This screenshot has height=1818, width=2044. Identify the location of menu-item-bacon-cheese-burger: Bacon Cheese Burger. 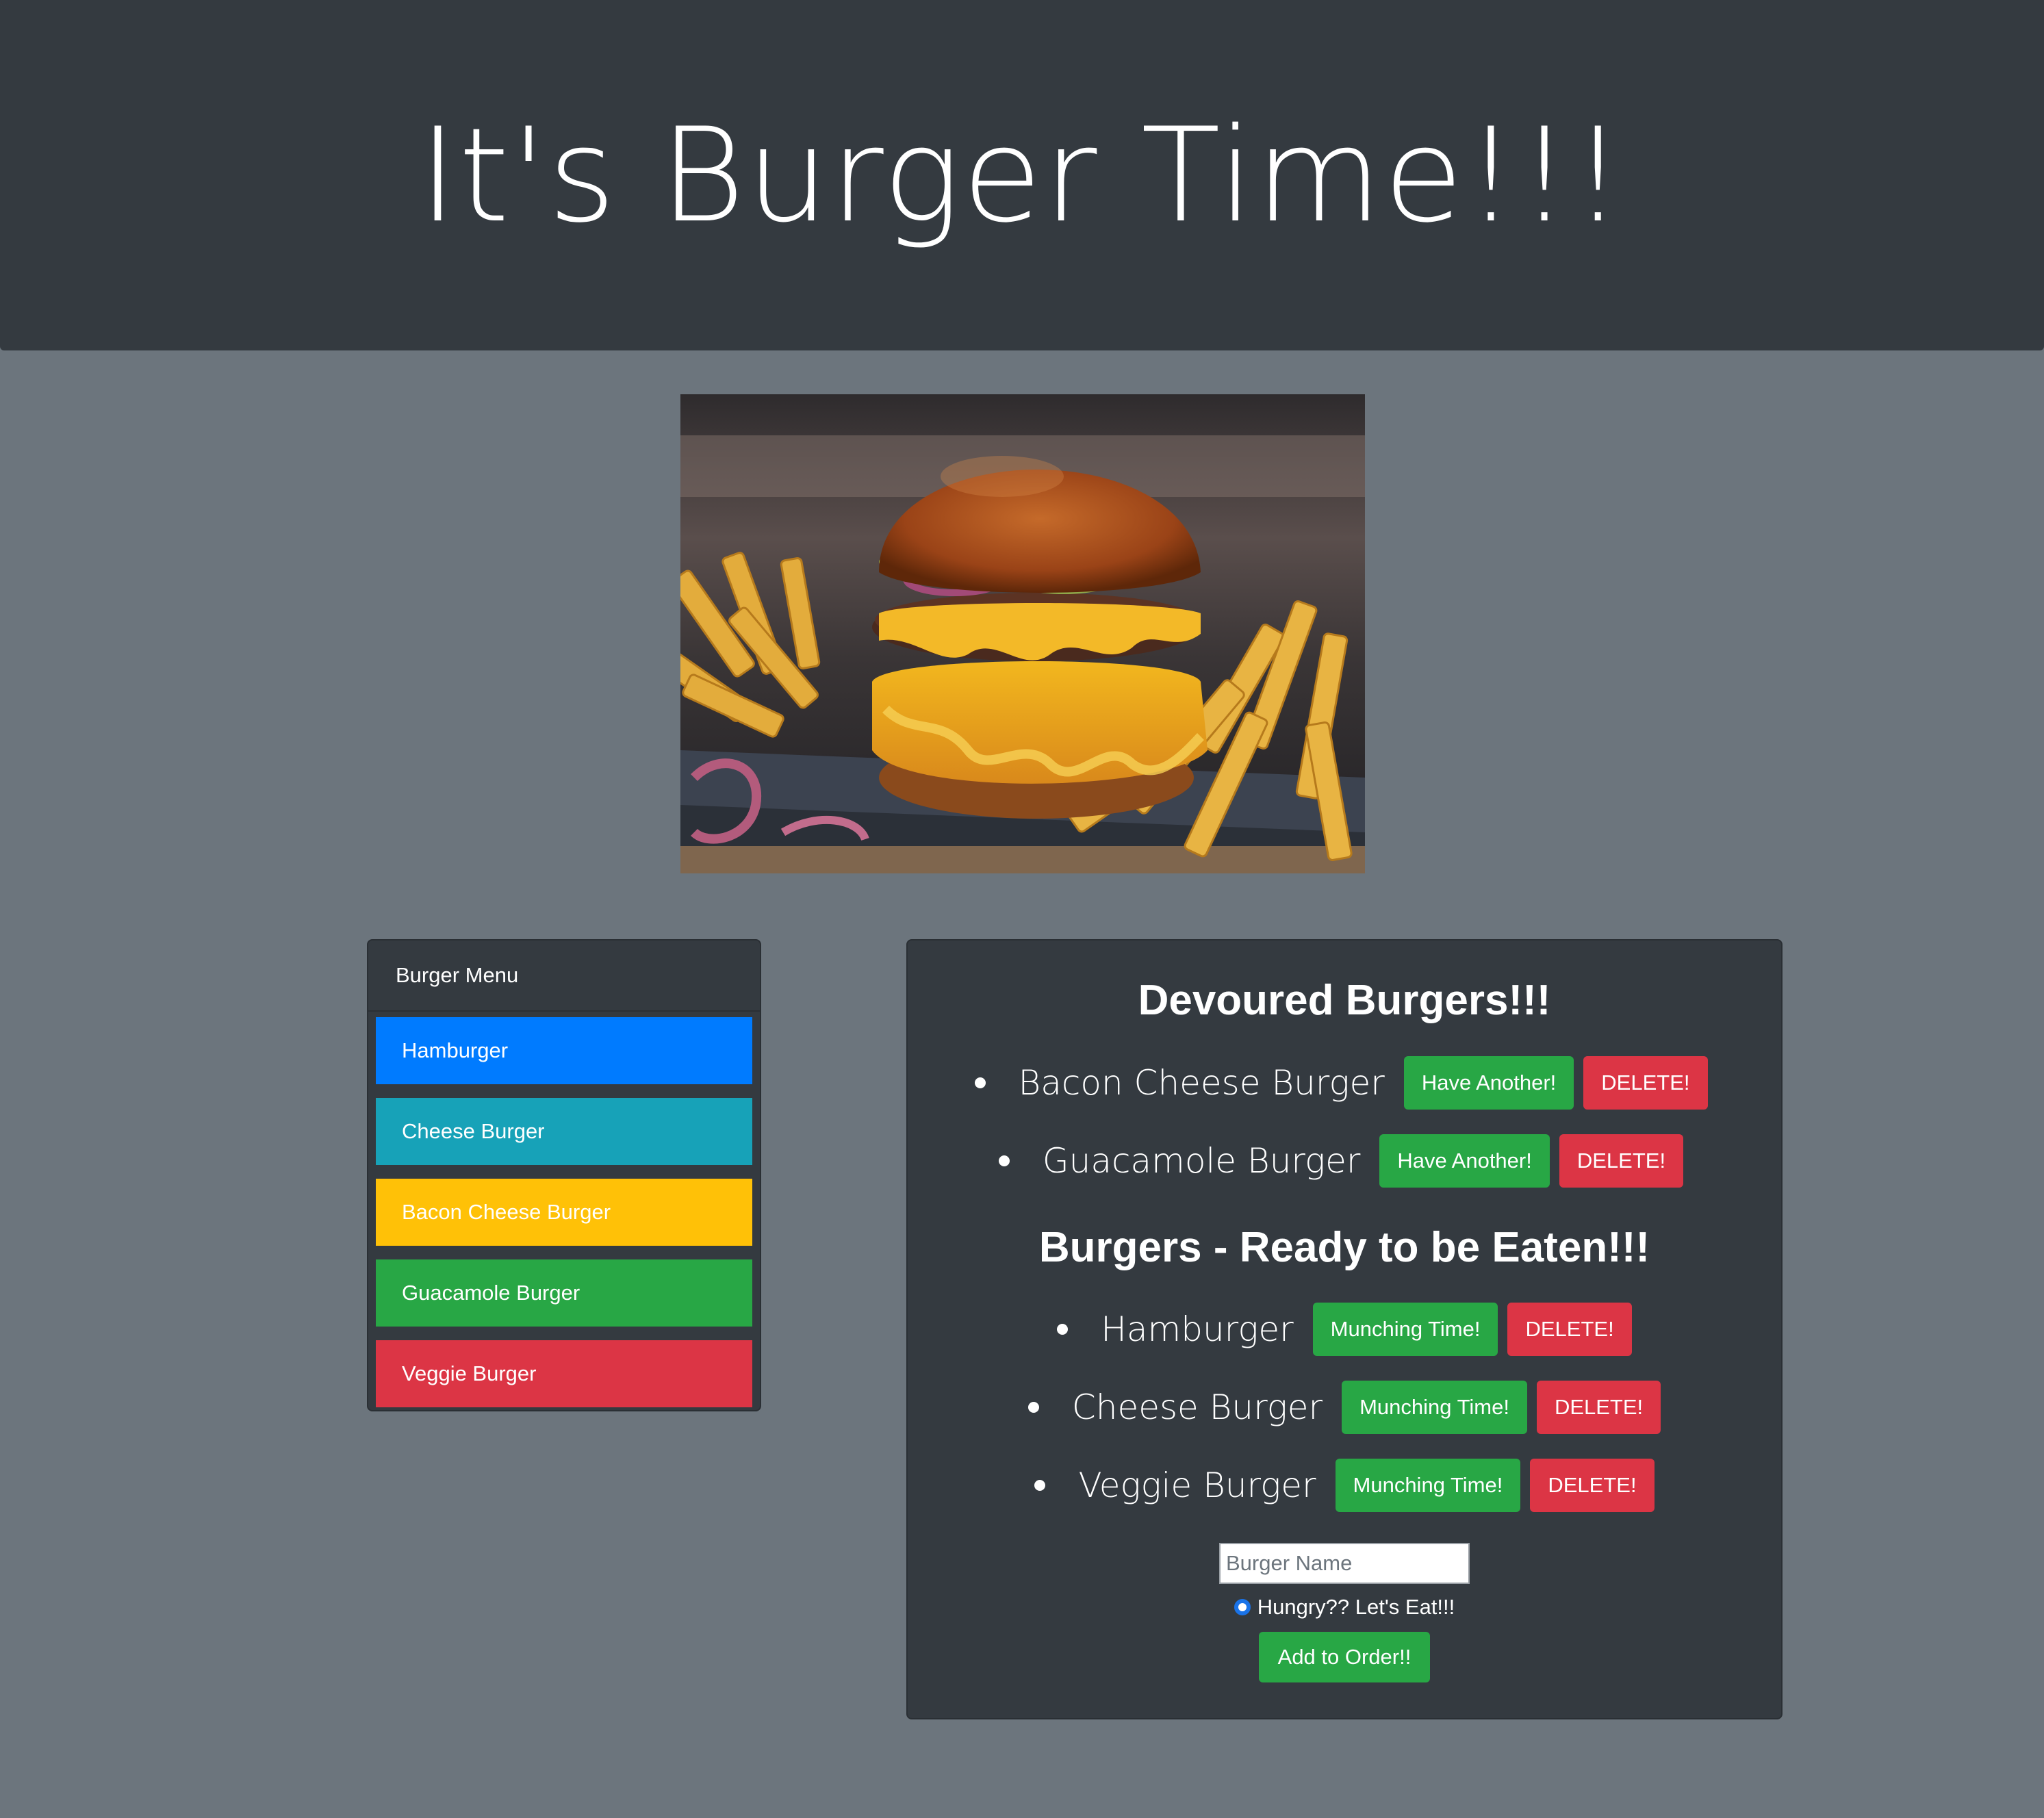
(564, 1212).